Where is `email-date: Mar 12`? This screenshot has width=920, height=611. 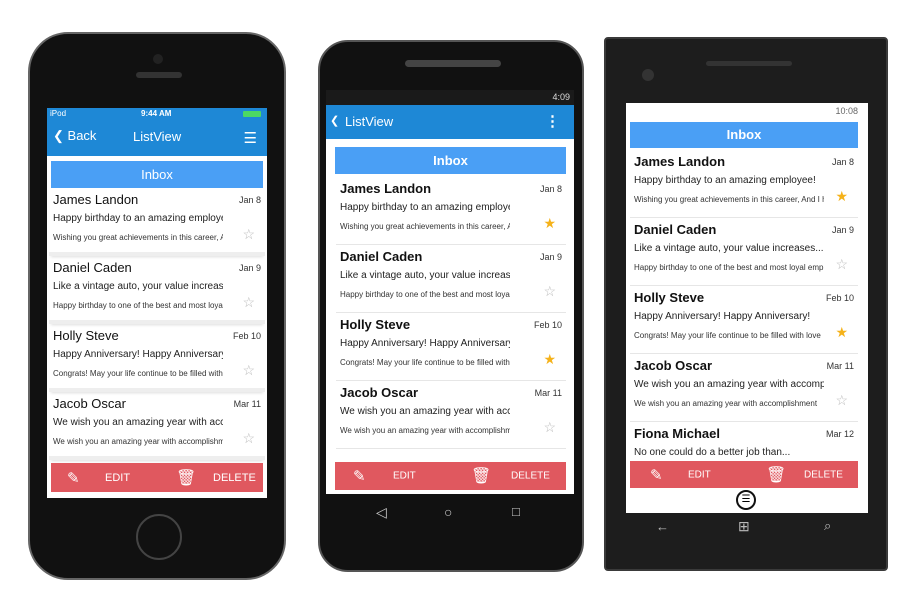
email-date: Mar 12 is located at coordinates (839, 434).